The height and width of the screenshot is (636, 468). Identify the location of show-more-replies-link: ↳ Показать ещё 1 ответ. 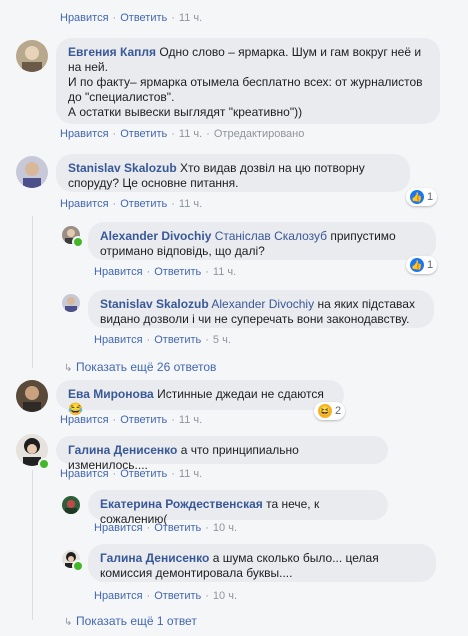
(130, 621).